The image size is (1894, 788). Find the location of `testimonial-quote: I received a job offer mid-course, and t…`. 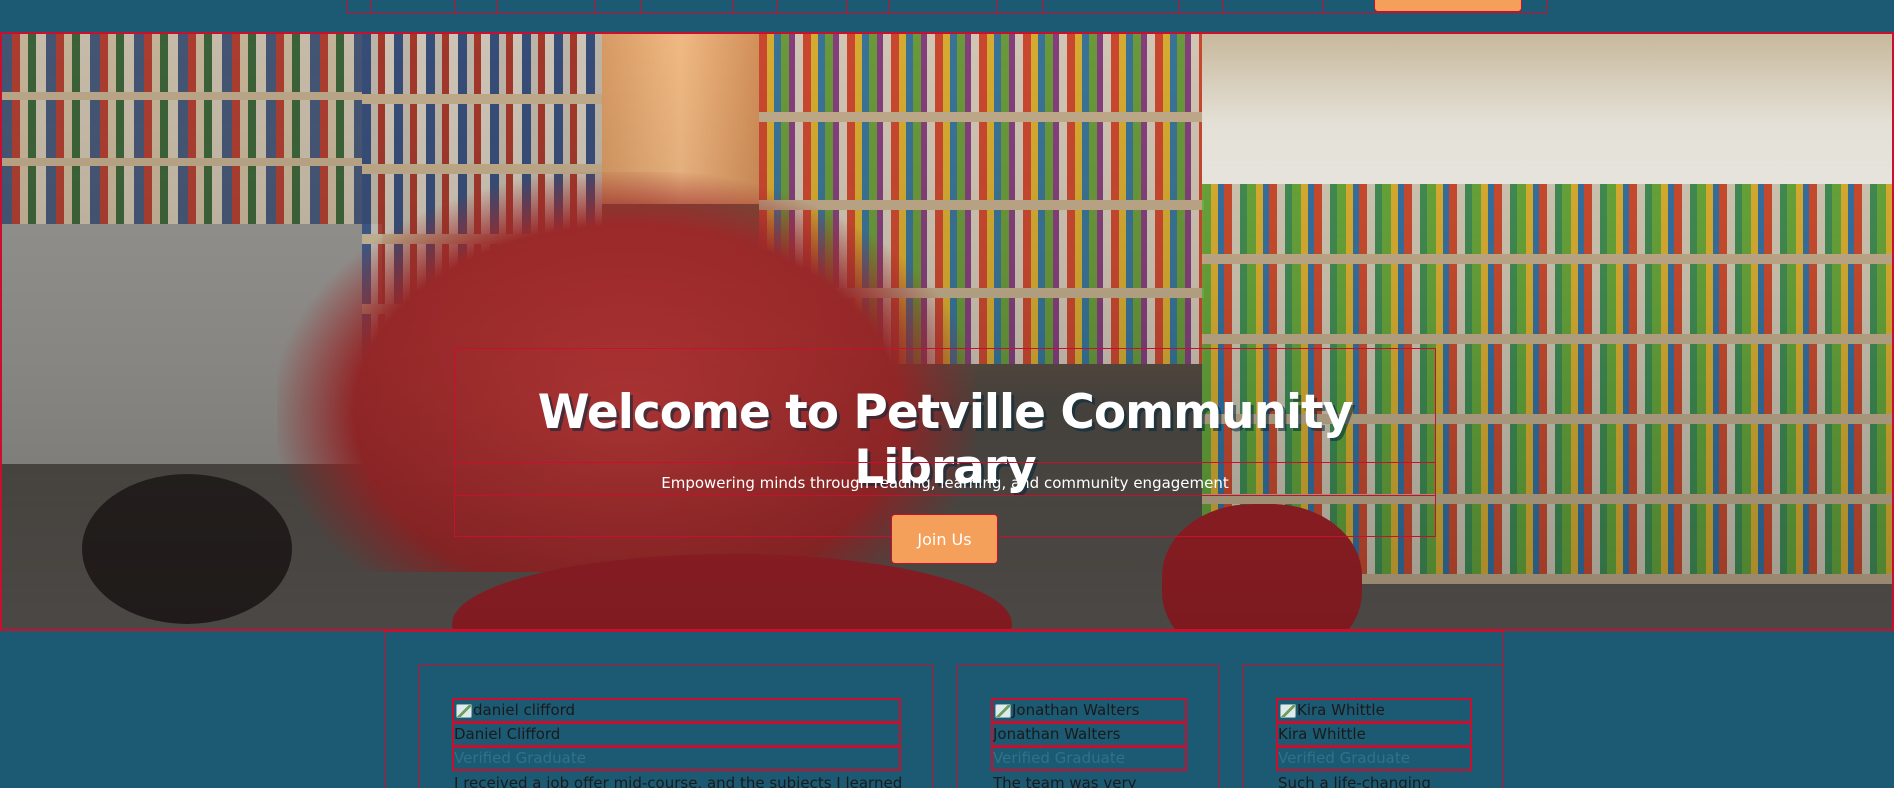

testimonial-quote: I received a job offer mid-course, and t… is located at coordinates (677, 781).